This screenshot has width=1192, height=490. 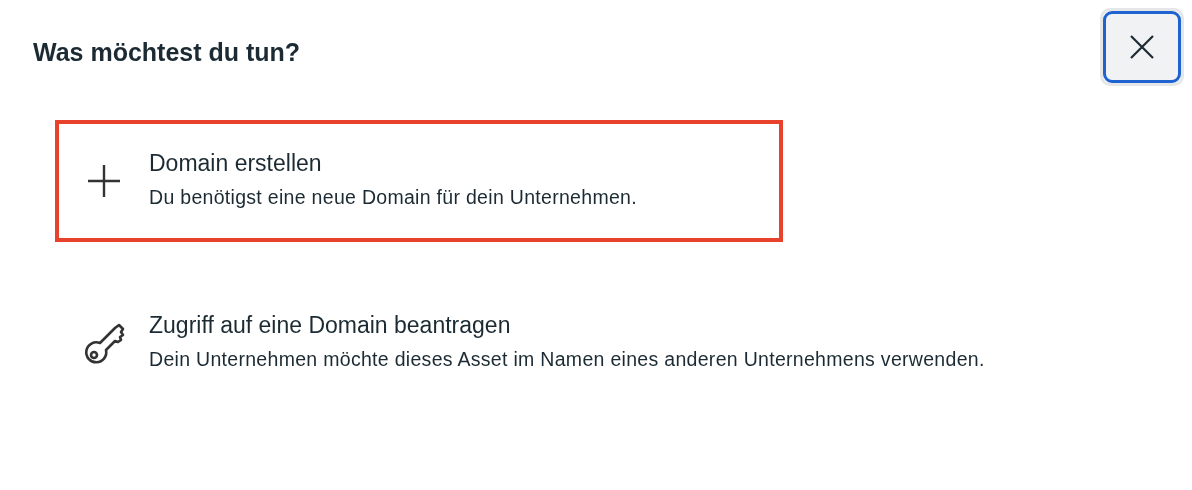 I want to click on option-title: Zugriff auf eine Domain beantragen, so click(x=330, y=326).